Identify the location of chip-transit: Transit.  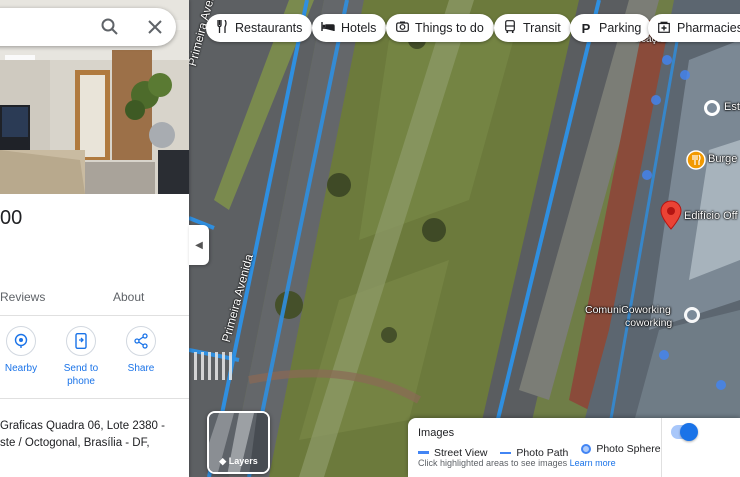
(532, 28).